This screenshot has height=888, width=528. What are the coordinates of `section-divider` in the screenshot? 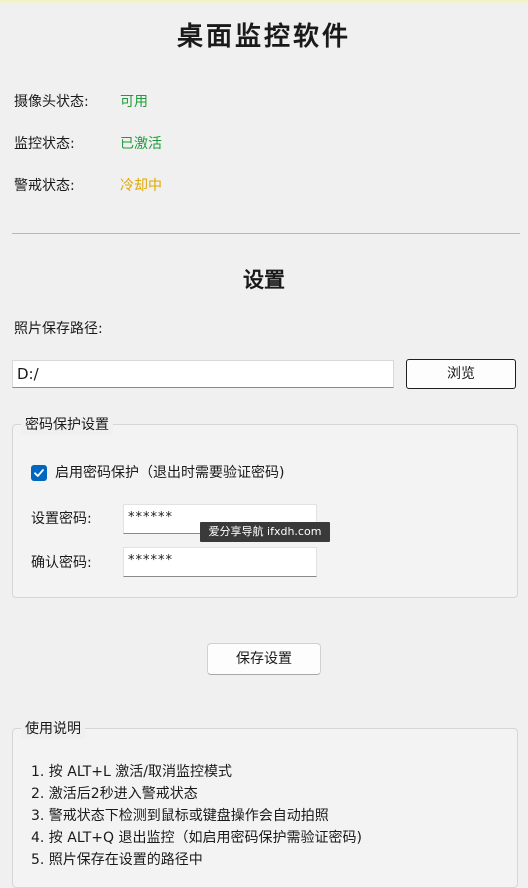 It's located at (266, 233).